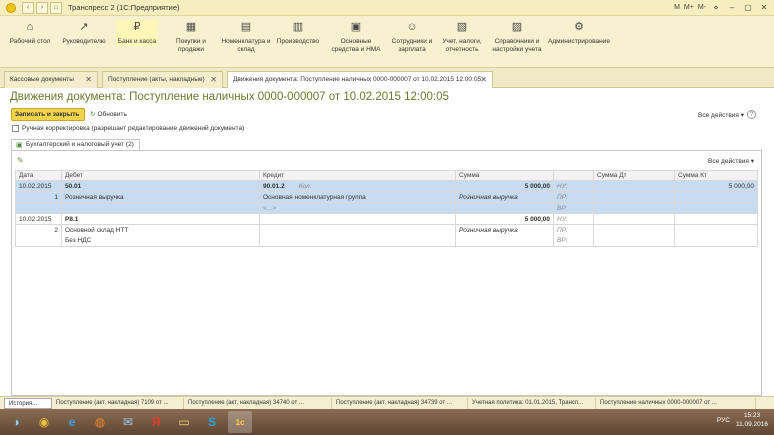  What do you see at coordinates (634, 175) in the screenshot?
I see `column-header-sum-dt: Сумма Дт` at bounding box center [634, 175].